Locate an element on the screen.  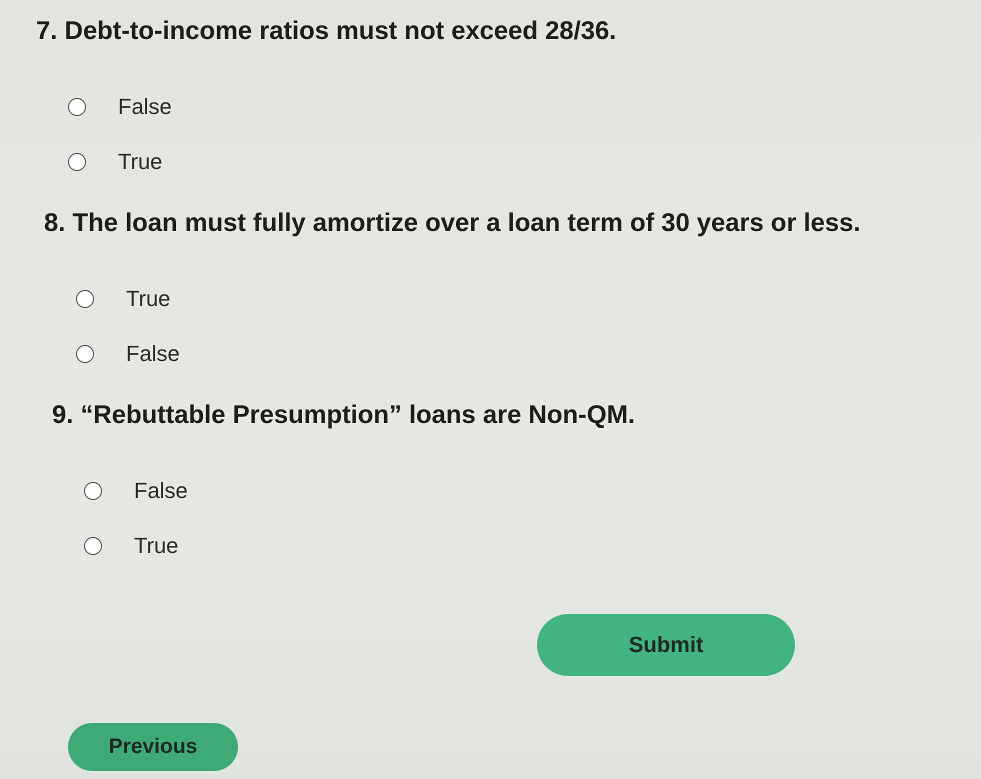
question-text: 7. Debt-to-income ratios must not exceed 28/36. is located at coordinates (326, 31).